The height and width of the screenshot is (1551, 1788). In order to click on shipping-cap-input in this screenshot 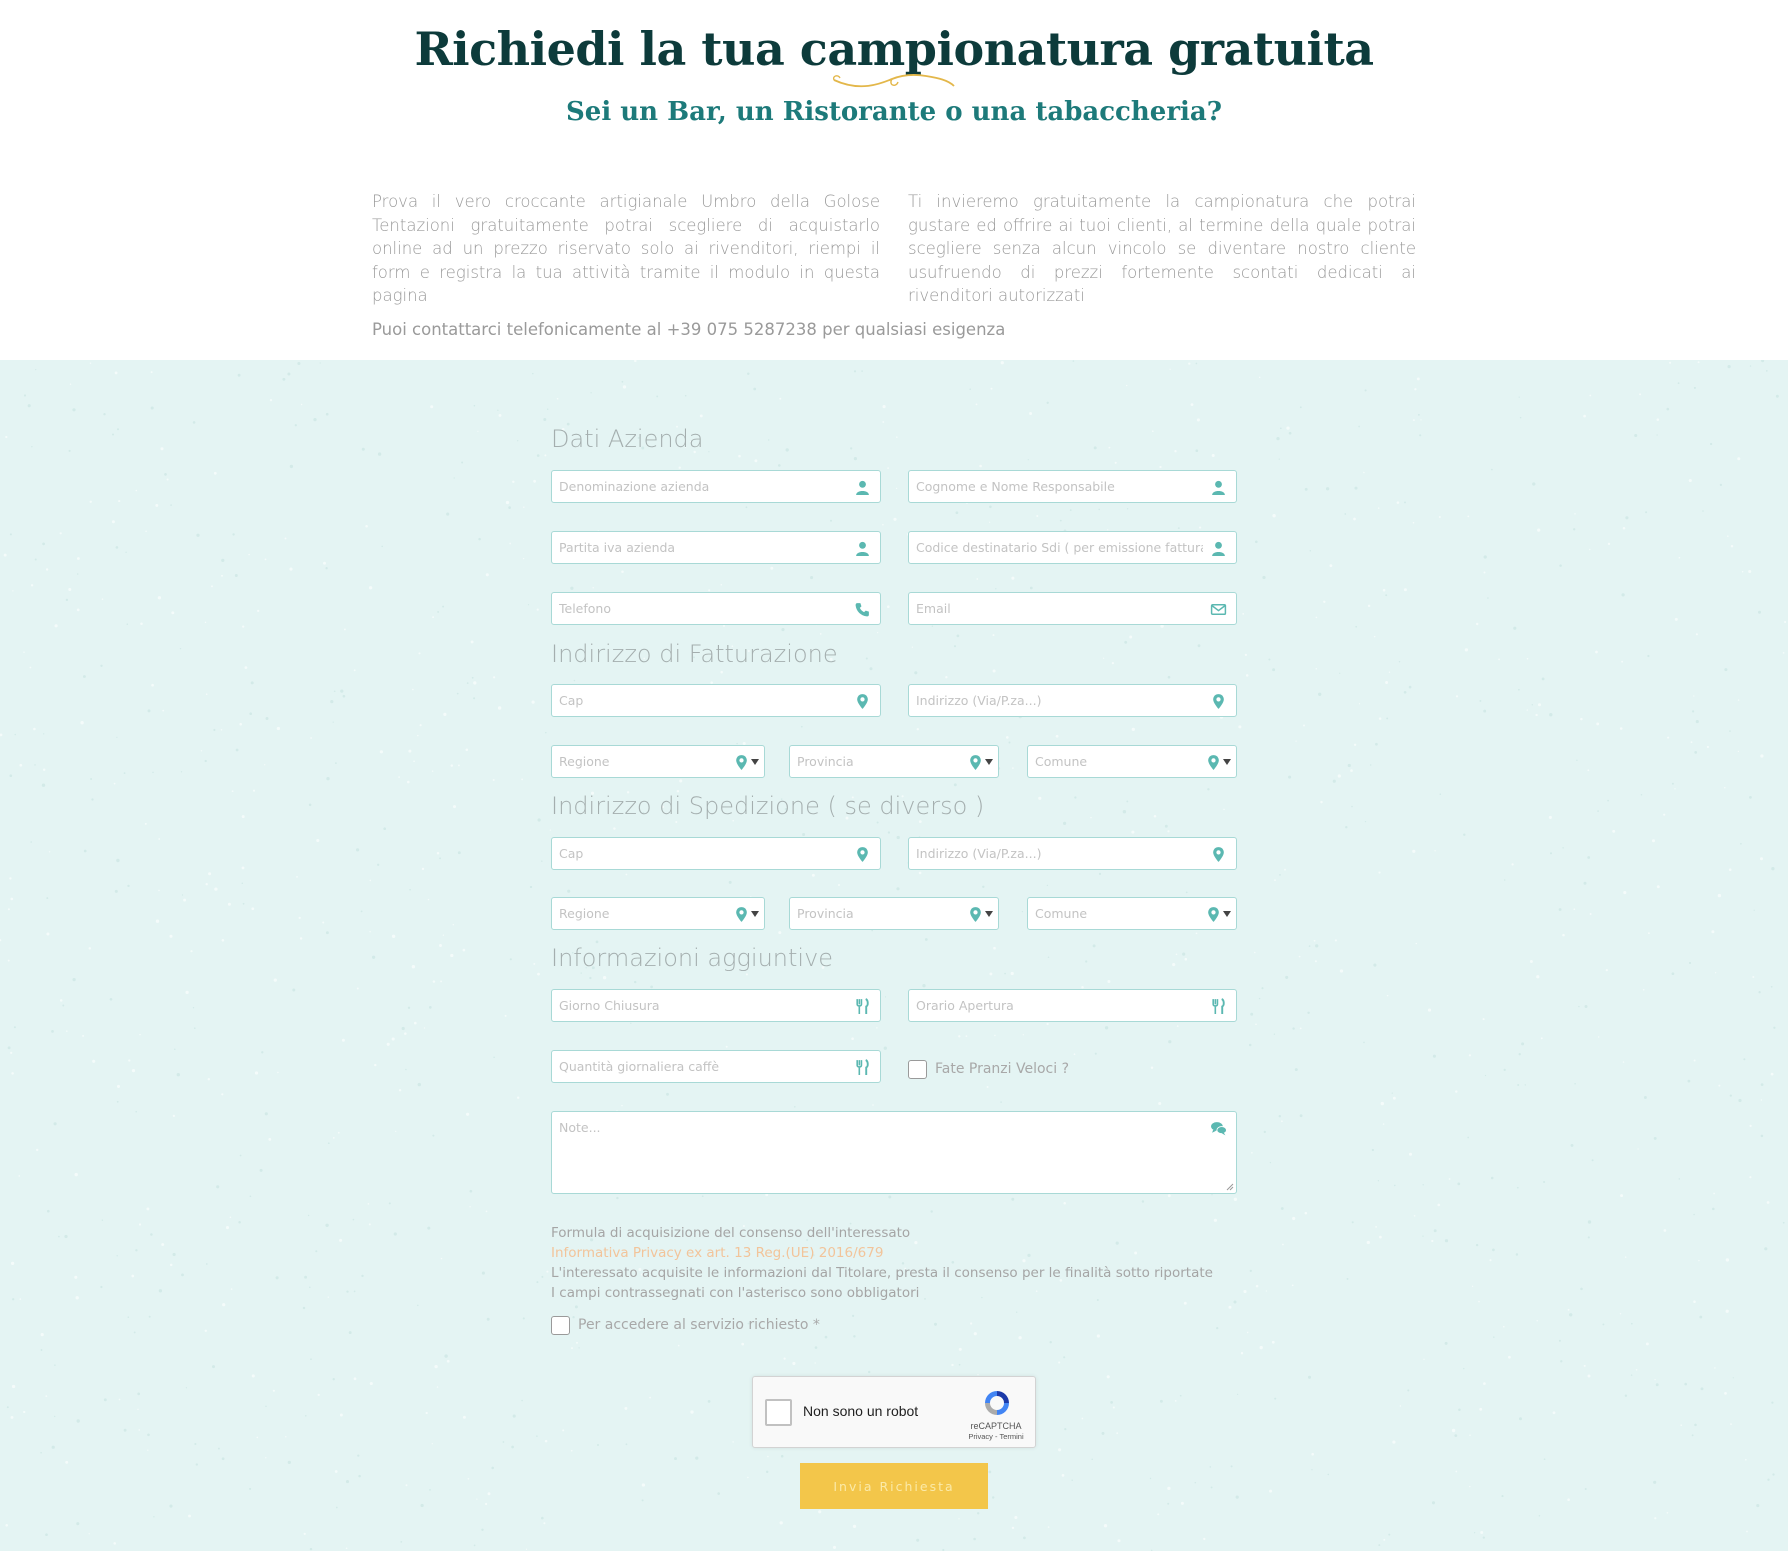, I will do `click(703, 853)`.